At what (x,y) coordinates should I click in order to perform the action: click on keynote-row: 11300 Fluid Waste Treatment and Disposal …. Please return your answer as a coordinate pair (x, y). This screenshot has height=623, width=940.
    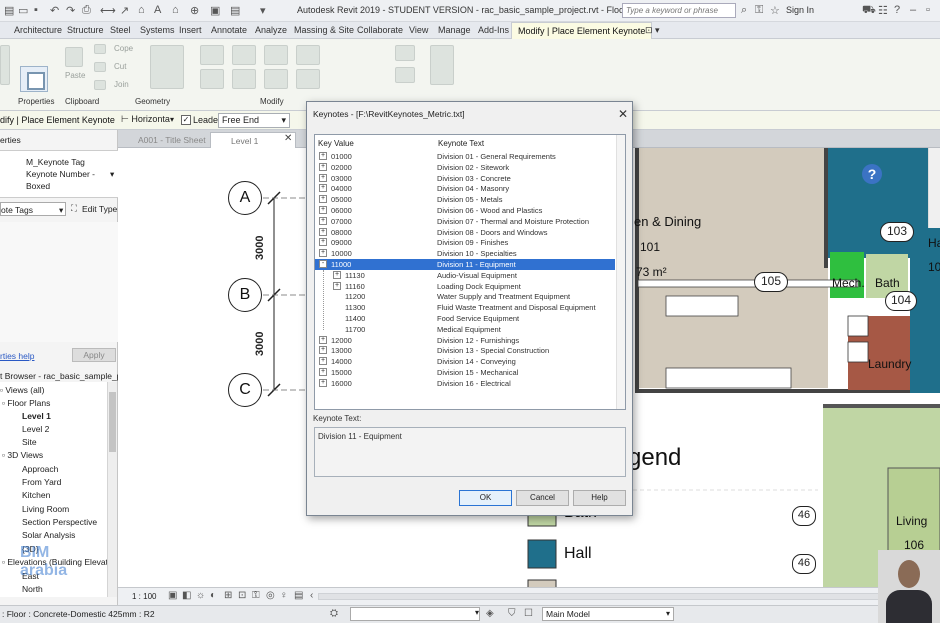
    Looking at the image, I should click on (465, 307).